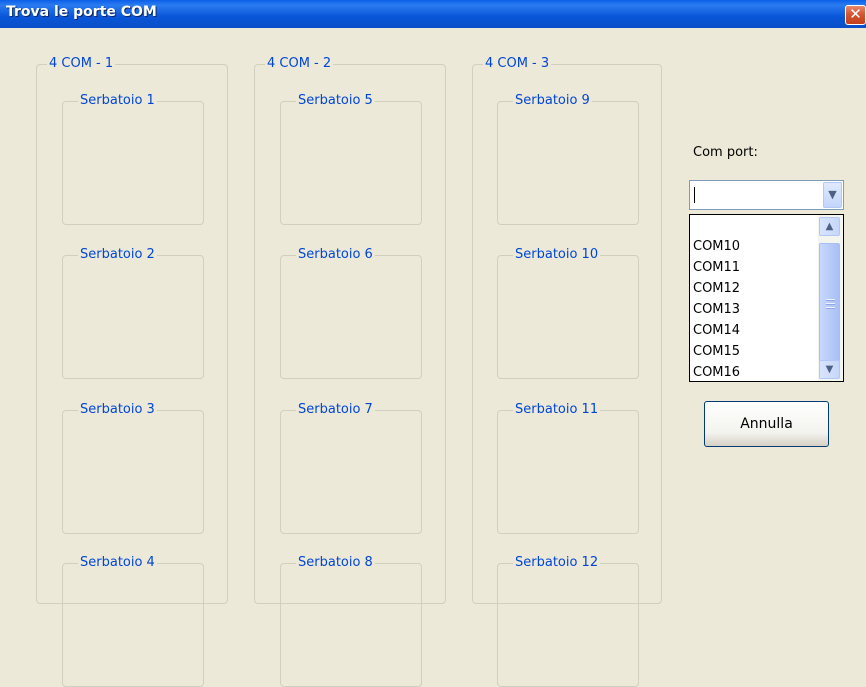  I want to click on com-port-label: Com port:, so click(725, 152).